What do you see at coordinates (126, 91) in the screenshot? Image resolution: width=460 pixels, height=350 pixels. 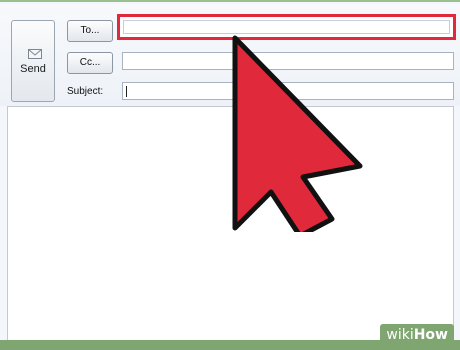 I see `text-caret` at bounding box center [126, 91].